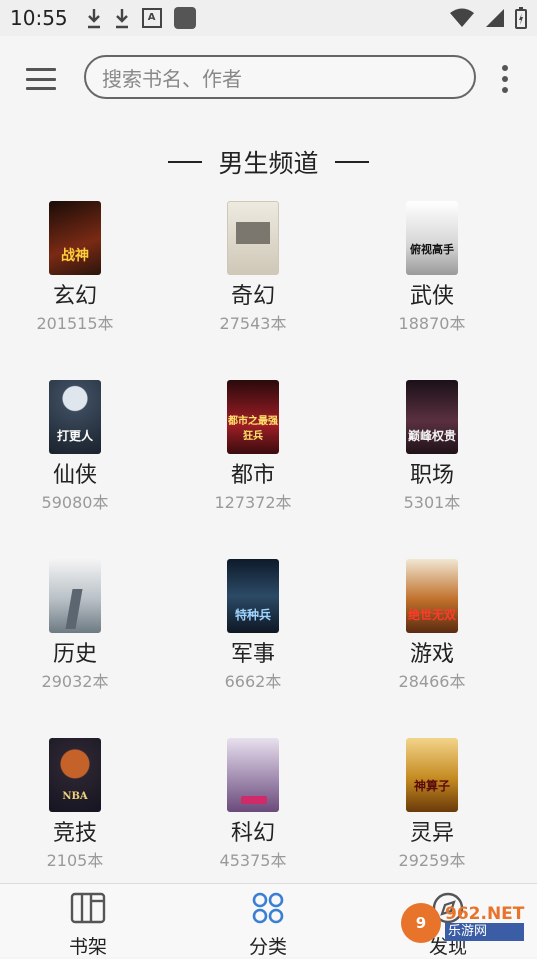 Image resolution: width=537 pixels, height=959 pixels. Describe the element at coordinates (431, 654) in the screenshot. I see `category-name: 游戏` at that location.